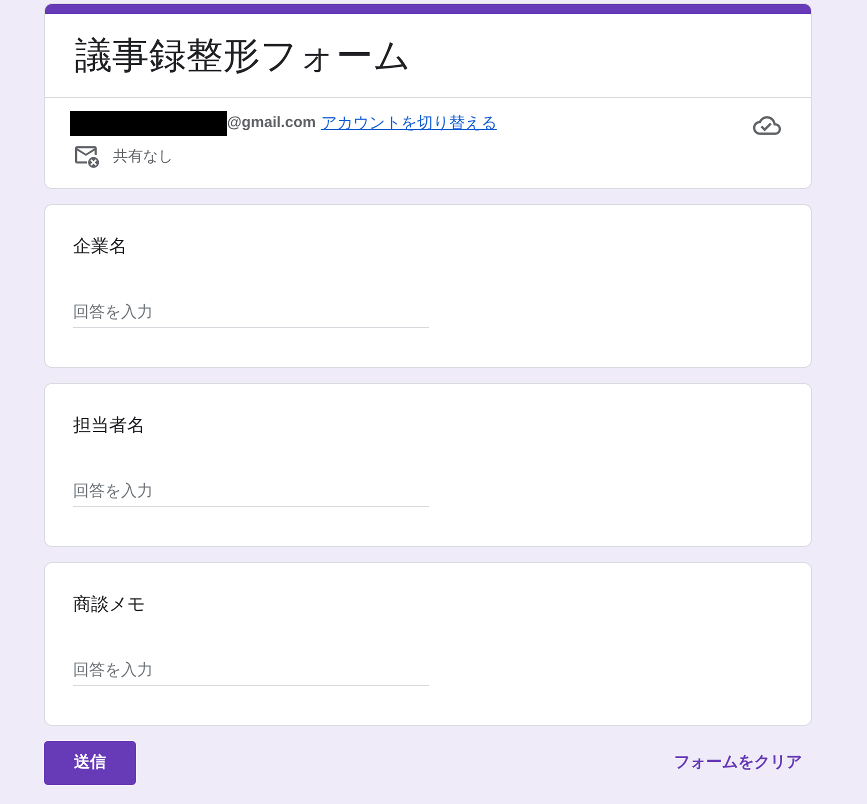  I want to click on clear-form-button: フォームをクリア, so click(738, 763).